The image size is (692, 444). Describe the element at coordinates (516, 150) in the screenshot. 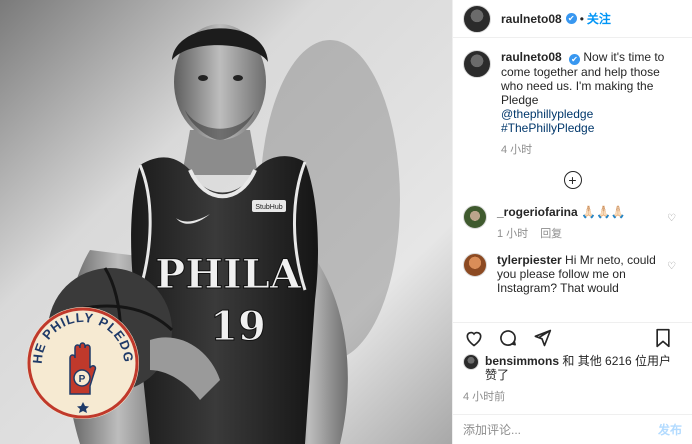

I see `caption-time: 4 小时` at that location.